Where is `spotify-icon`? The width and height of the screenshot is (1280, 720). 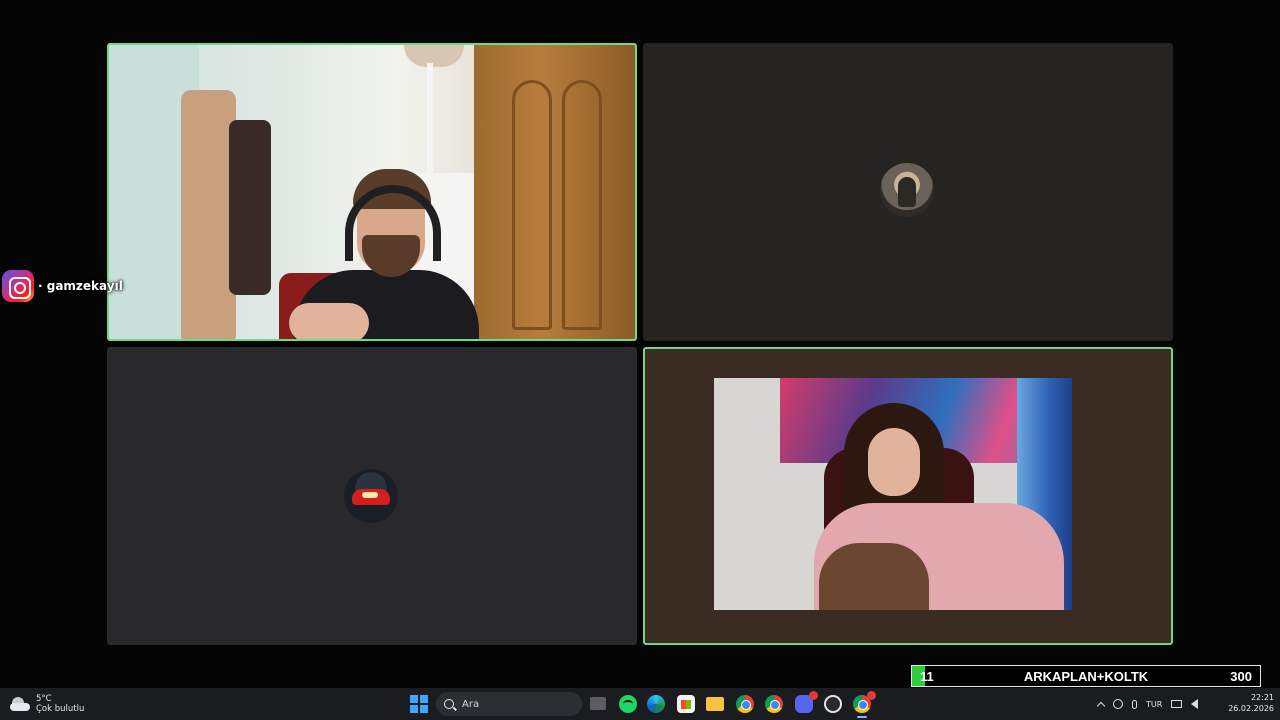 spotify-icon is located at coordinates (628, 704).